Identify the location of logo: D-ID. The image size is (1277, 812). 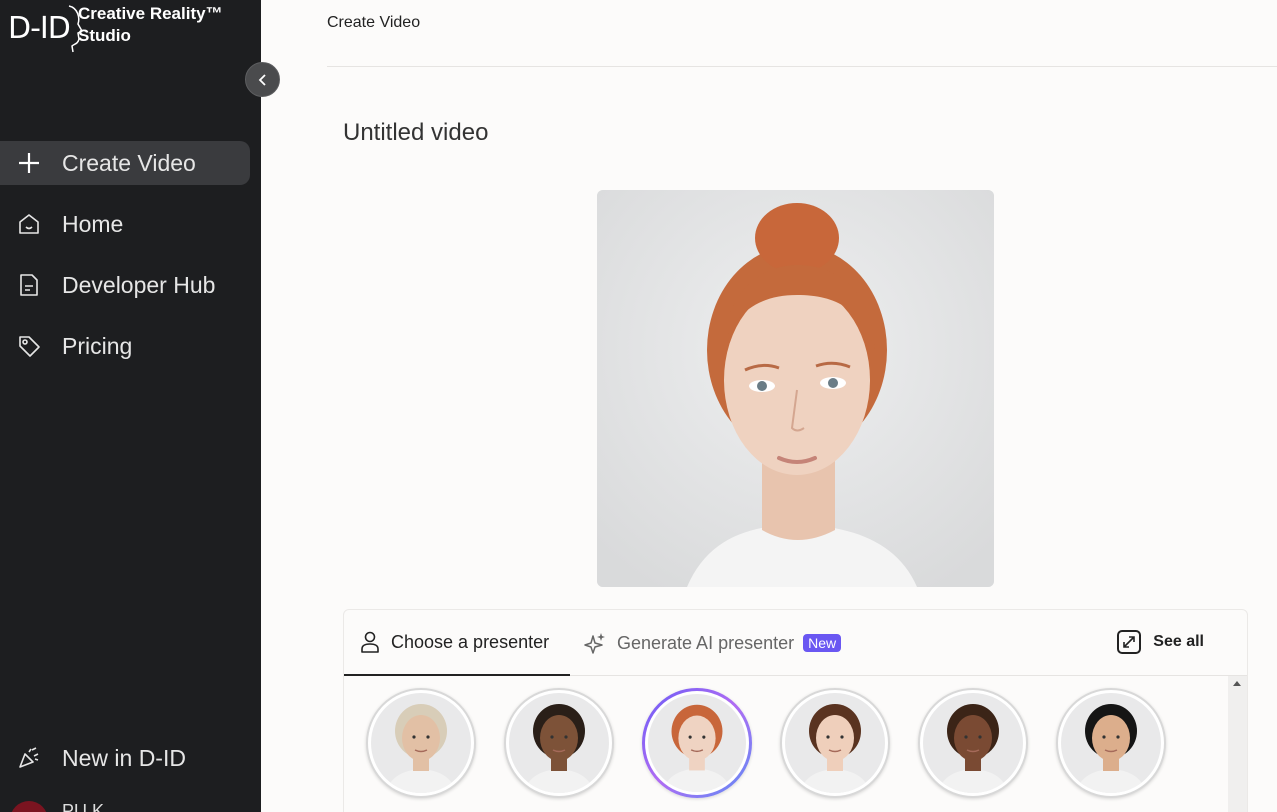
(46, 29).